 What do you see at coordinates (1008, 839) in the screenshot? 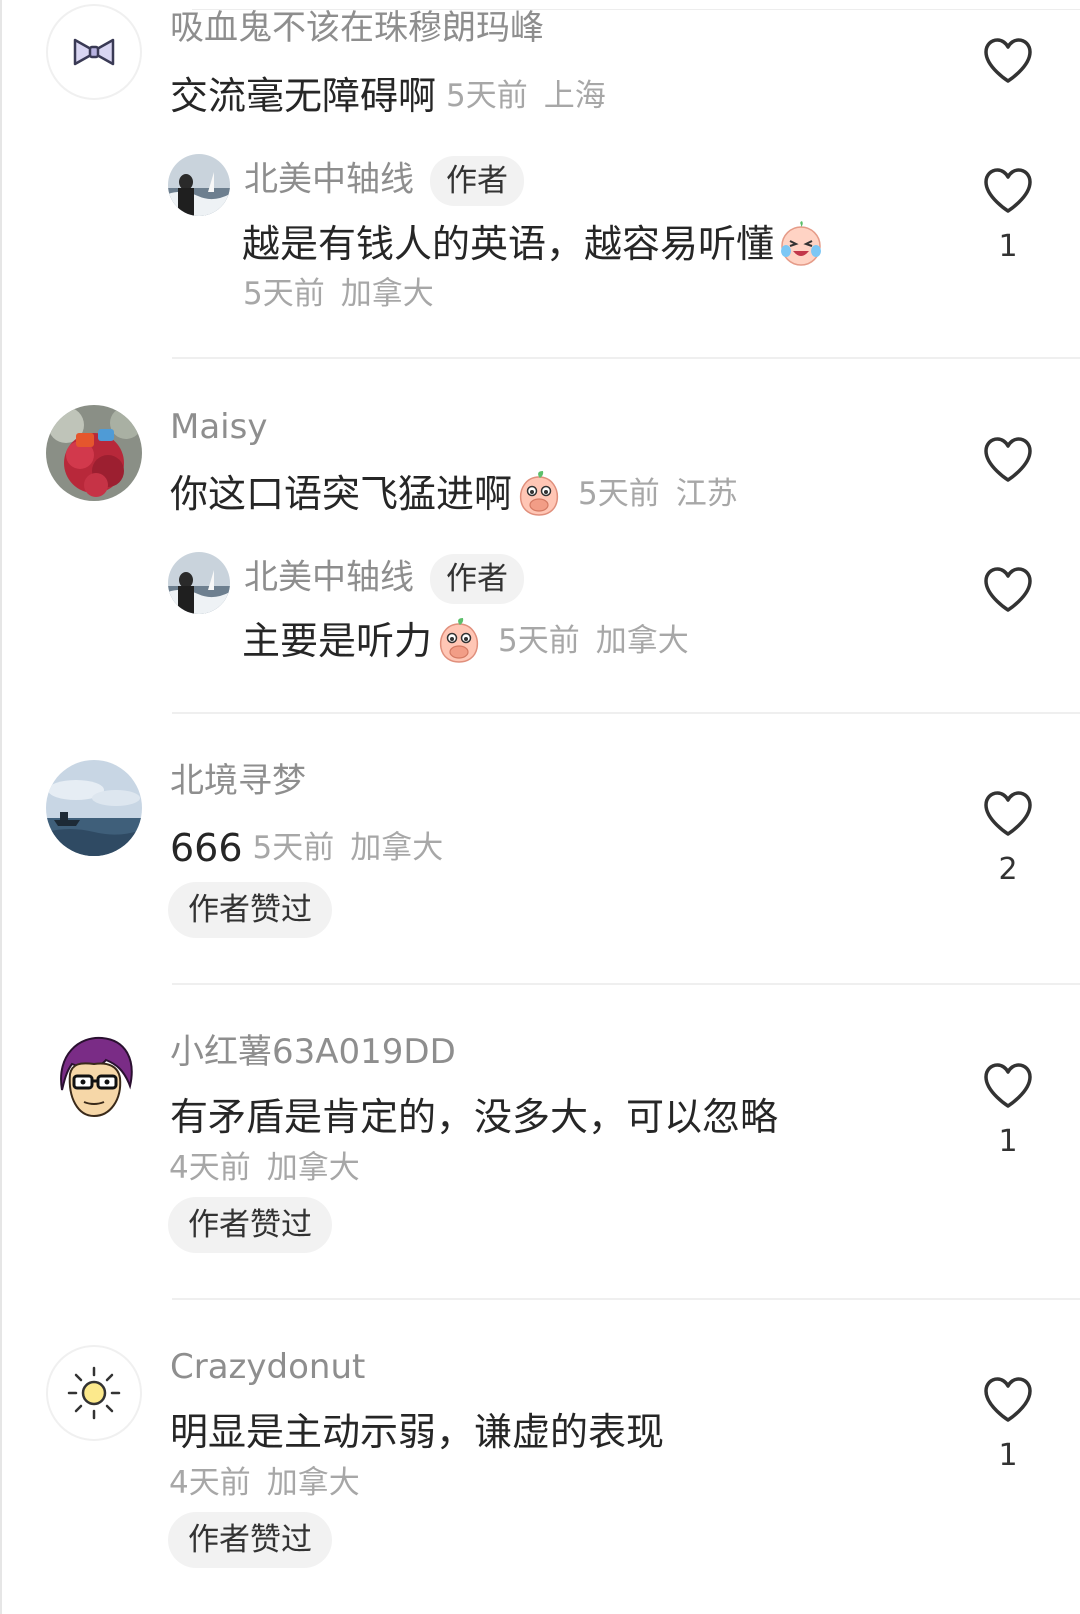
I see `like-button: 2` at bounding box center [1008, 839].